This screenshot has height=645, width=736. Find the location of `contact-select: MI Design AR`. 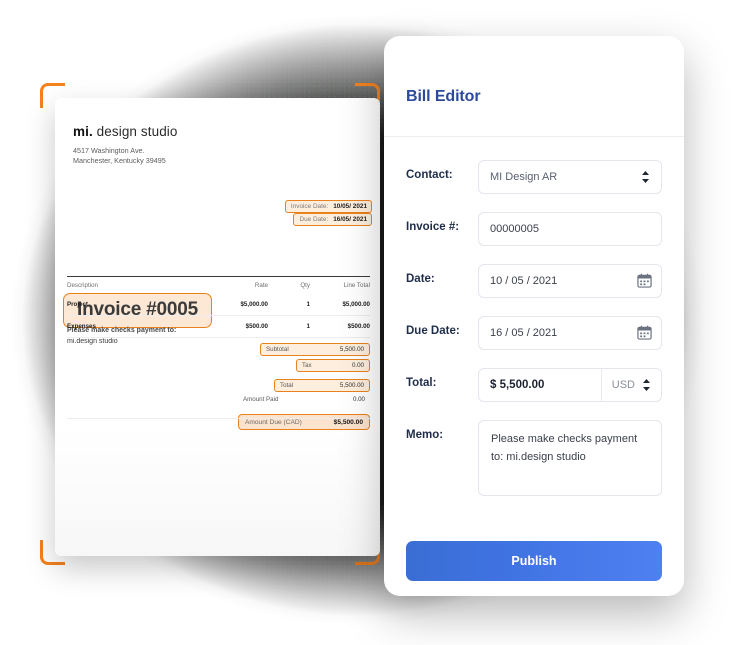

contact-select: MI Design AR is located at coordinates (570, 177).